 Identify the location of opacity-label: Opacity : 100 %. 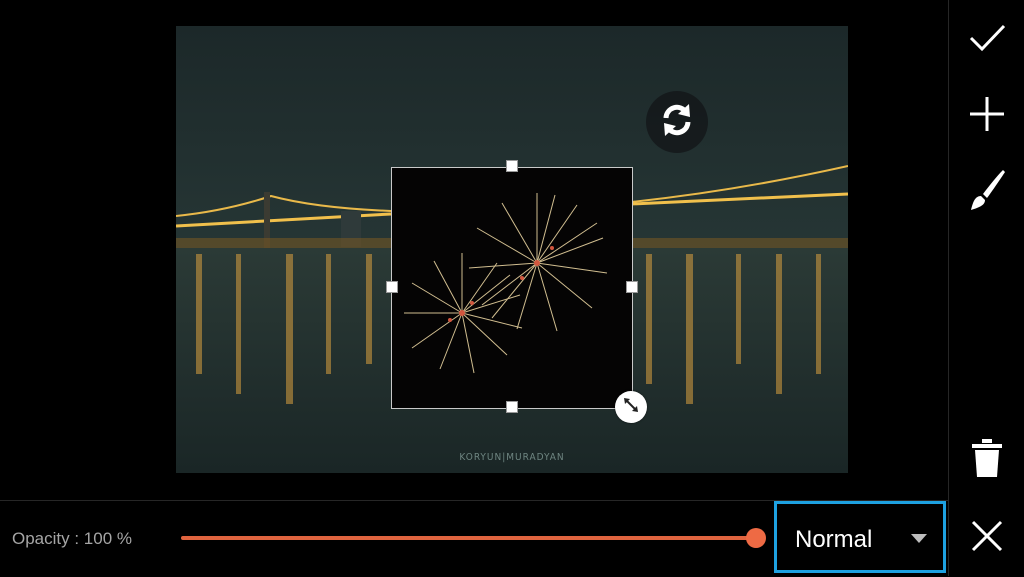
(72, 538).